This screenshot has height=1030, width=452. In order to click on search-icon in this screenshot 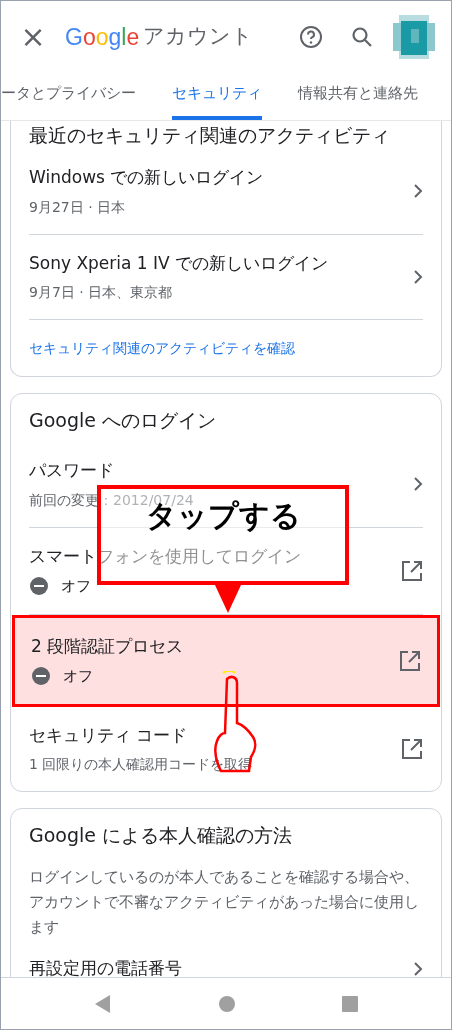, I will do `click(362, 37)`.